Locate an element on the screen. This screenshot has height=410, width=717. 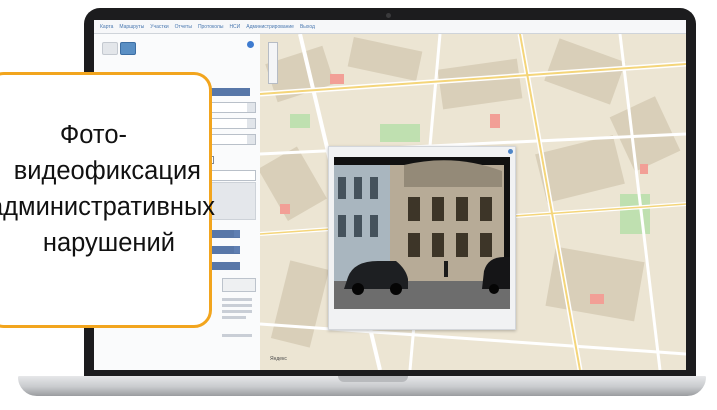
laptop-notch is located at coordinates (373, 379).